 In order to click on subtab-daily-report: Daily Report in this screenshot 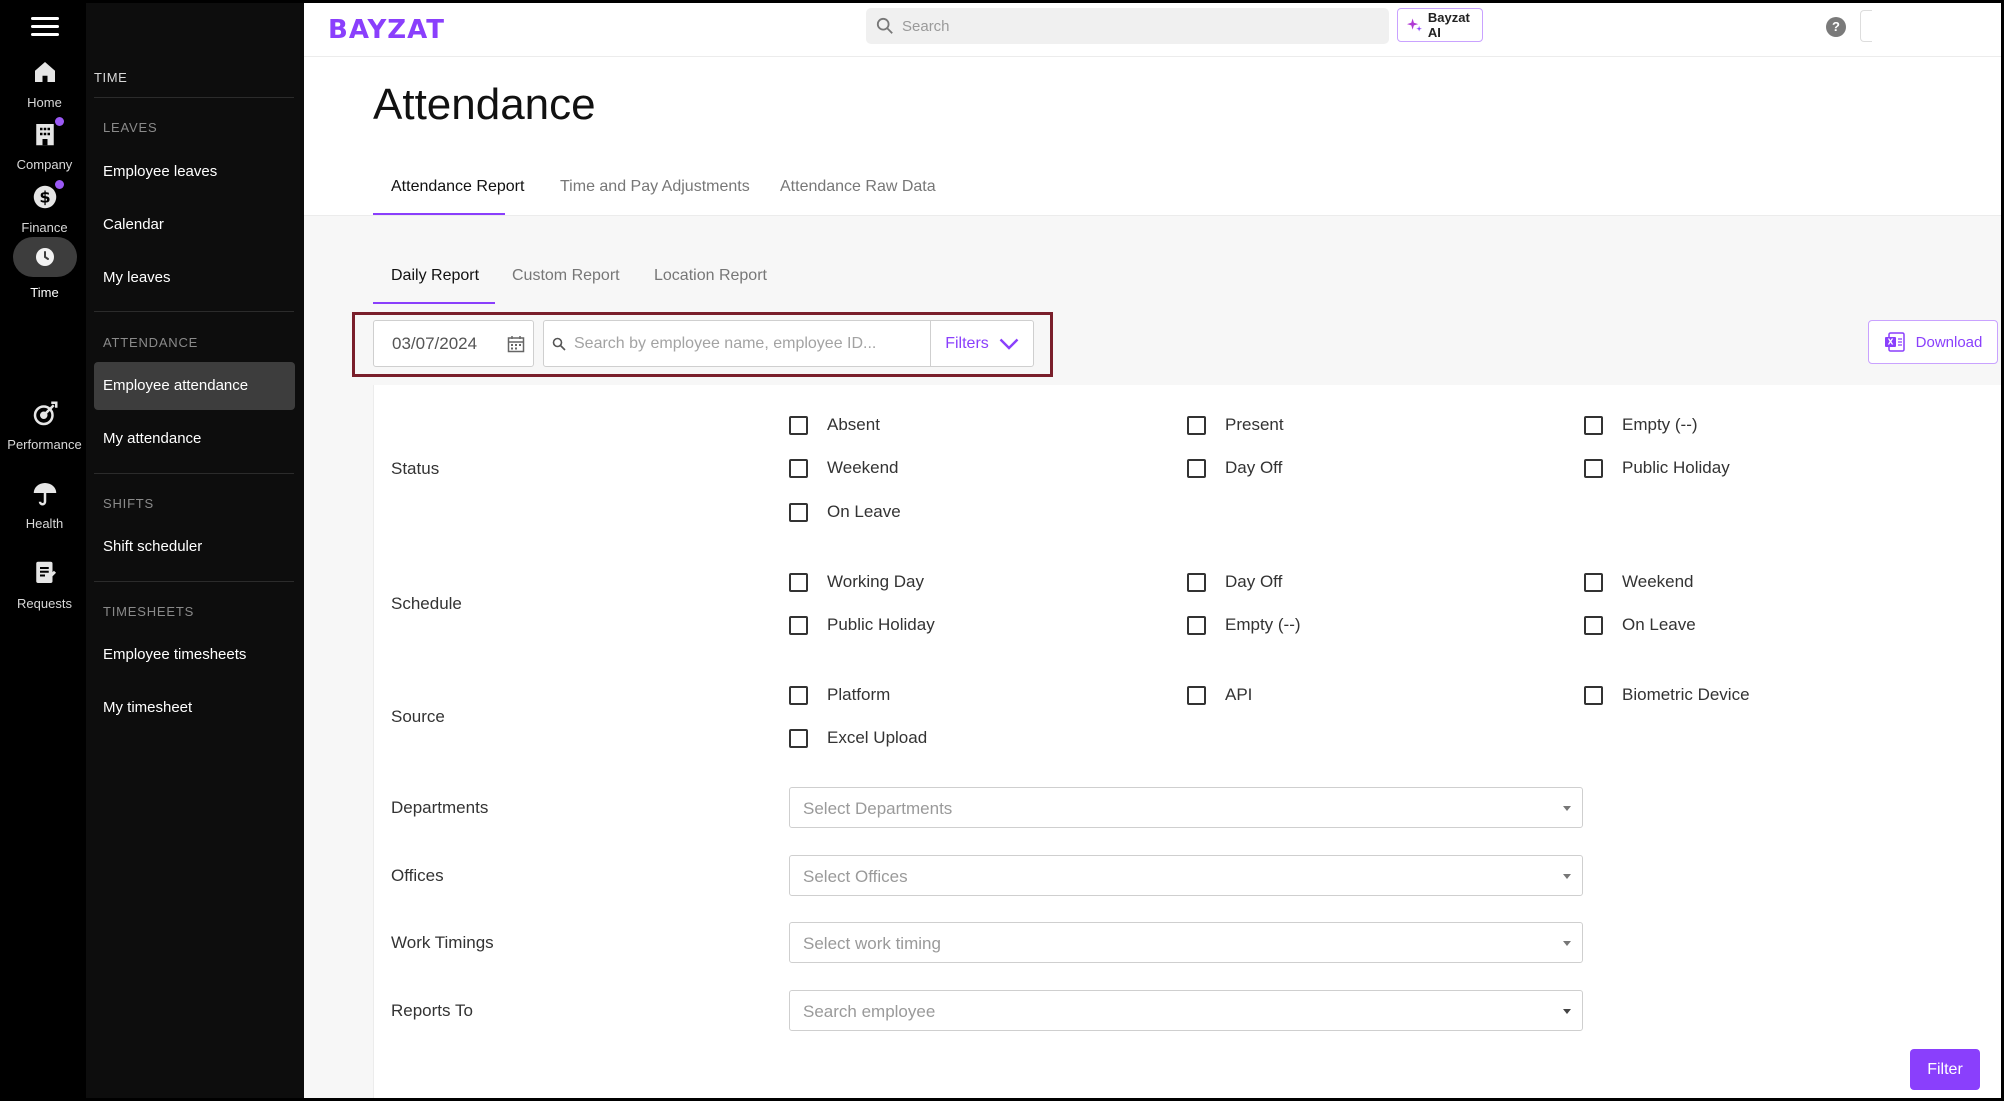, I will do `click(434, 281)`.